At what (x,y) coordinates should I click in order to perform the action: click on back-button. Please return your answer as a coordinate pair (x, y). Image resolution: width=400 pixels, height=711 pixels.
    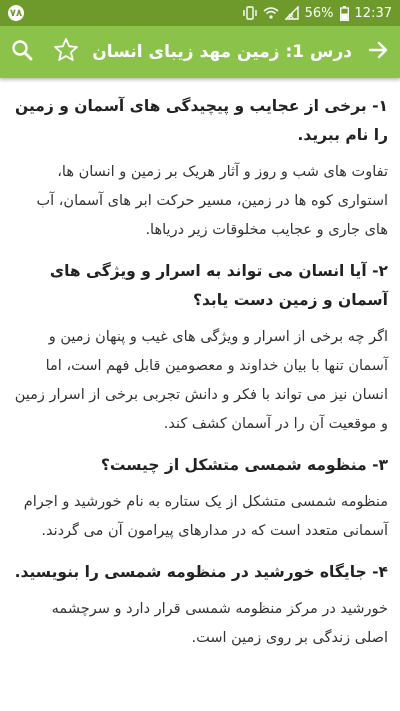
    Looking at the image, I should click on (378, 52).